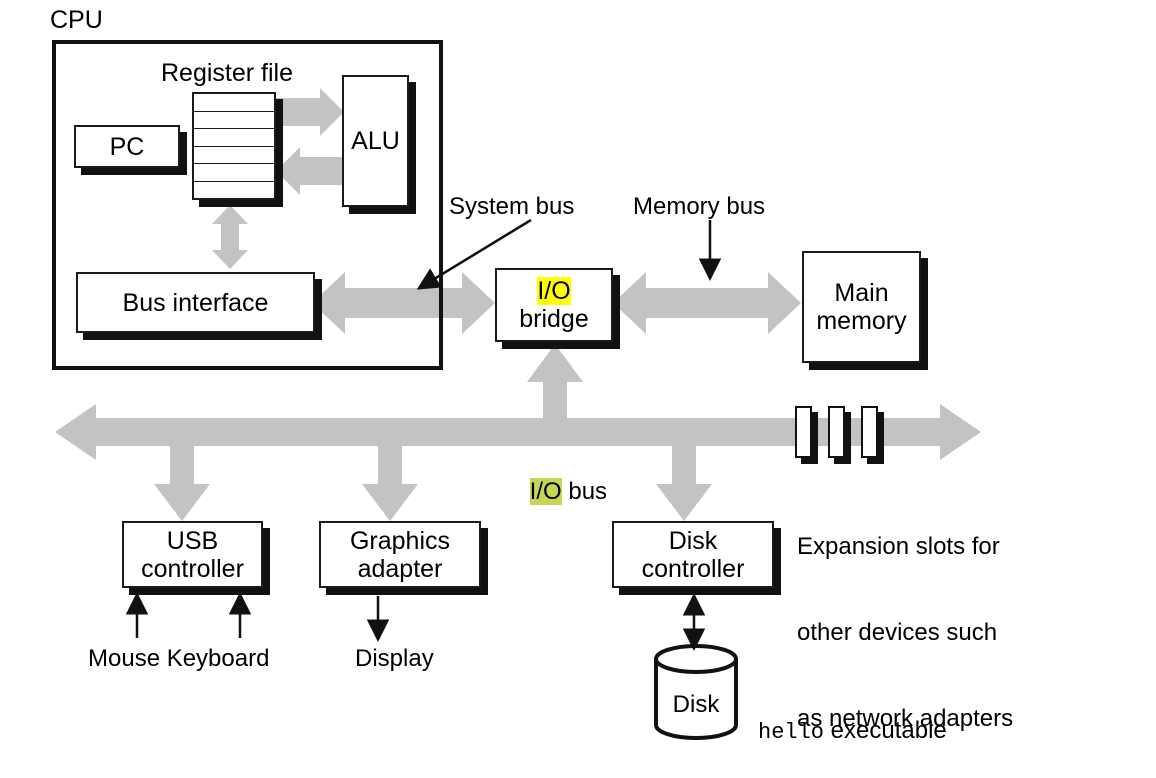  I want to click on io-bridge-riser-arrow, so click(555, 388).